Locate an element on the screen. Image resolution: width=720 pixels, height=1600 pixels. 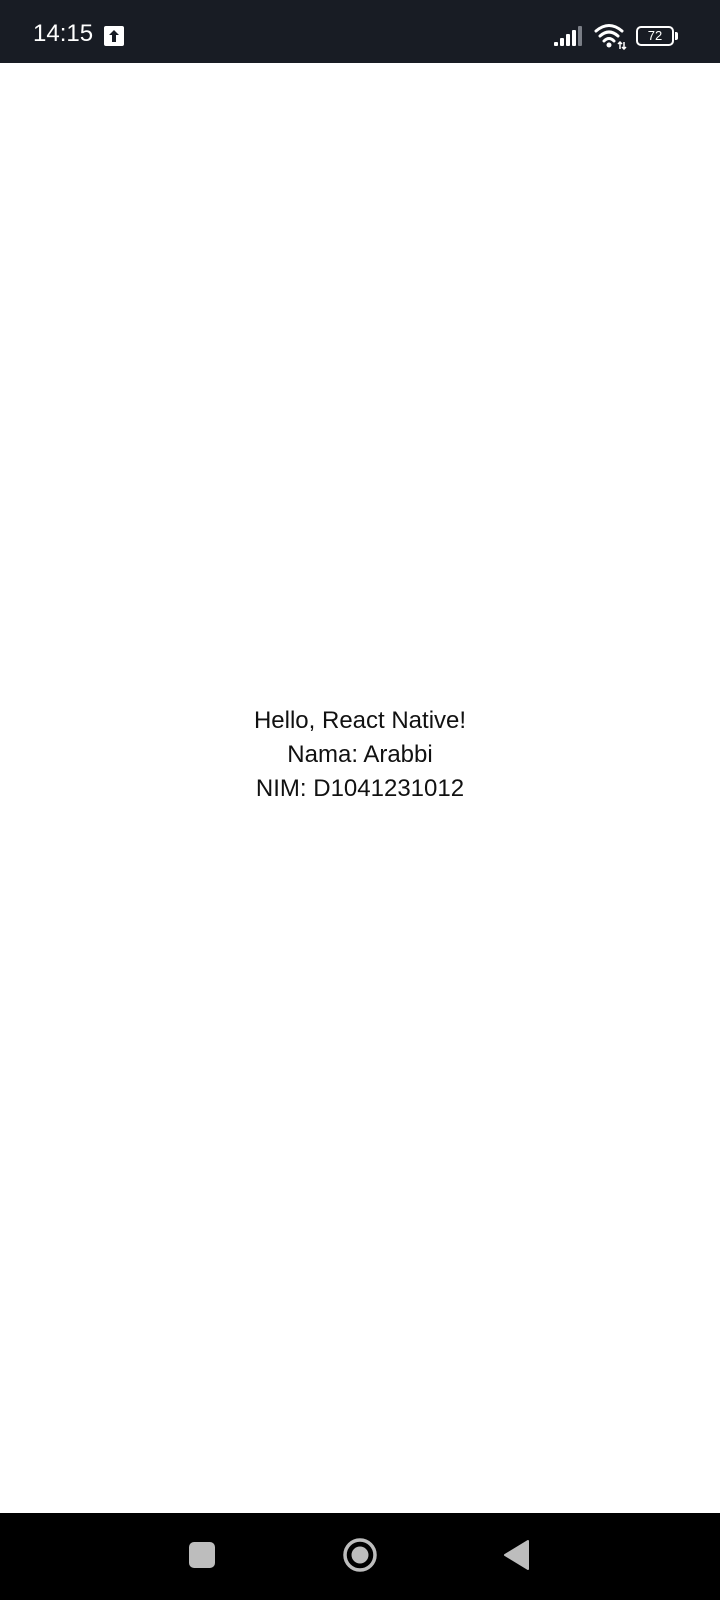
navigation-bar is located at coordinates (360, 1556).